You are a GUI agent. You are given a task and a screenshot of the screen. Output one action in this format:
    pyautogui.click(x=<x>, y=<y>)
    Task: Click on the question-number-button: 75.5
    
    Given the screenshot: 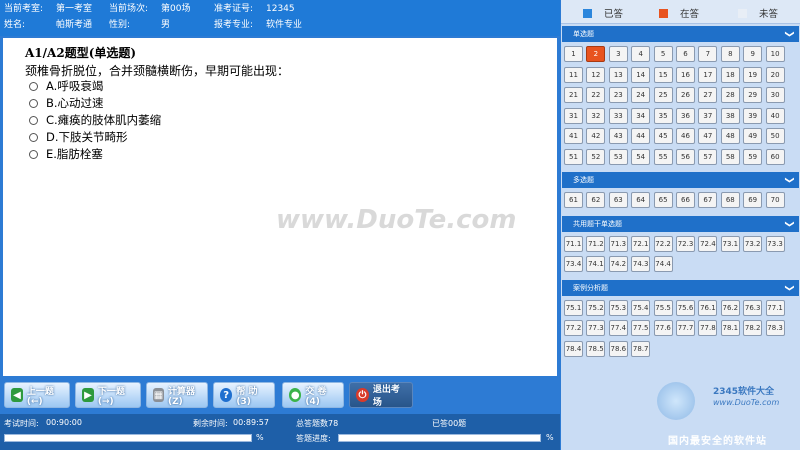 What is the action you would take?
    pyautogui.click(x=663, y=307)
    